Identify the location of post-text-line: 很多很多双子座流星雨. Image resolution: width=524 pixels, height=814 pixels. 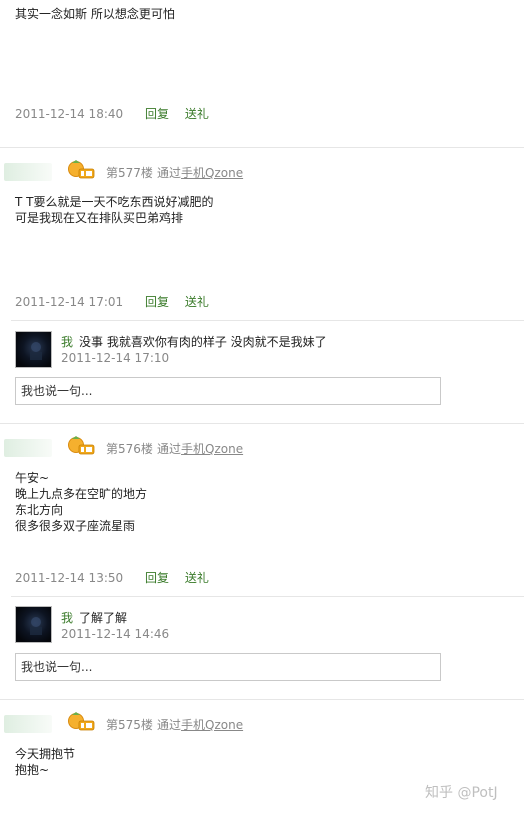
(75, 526).